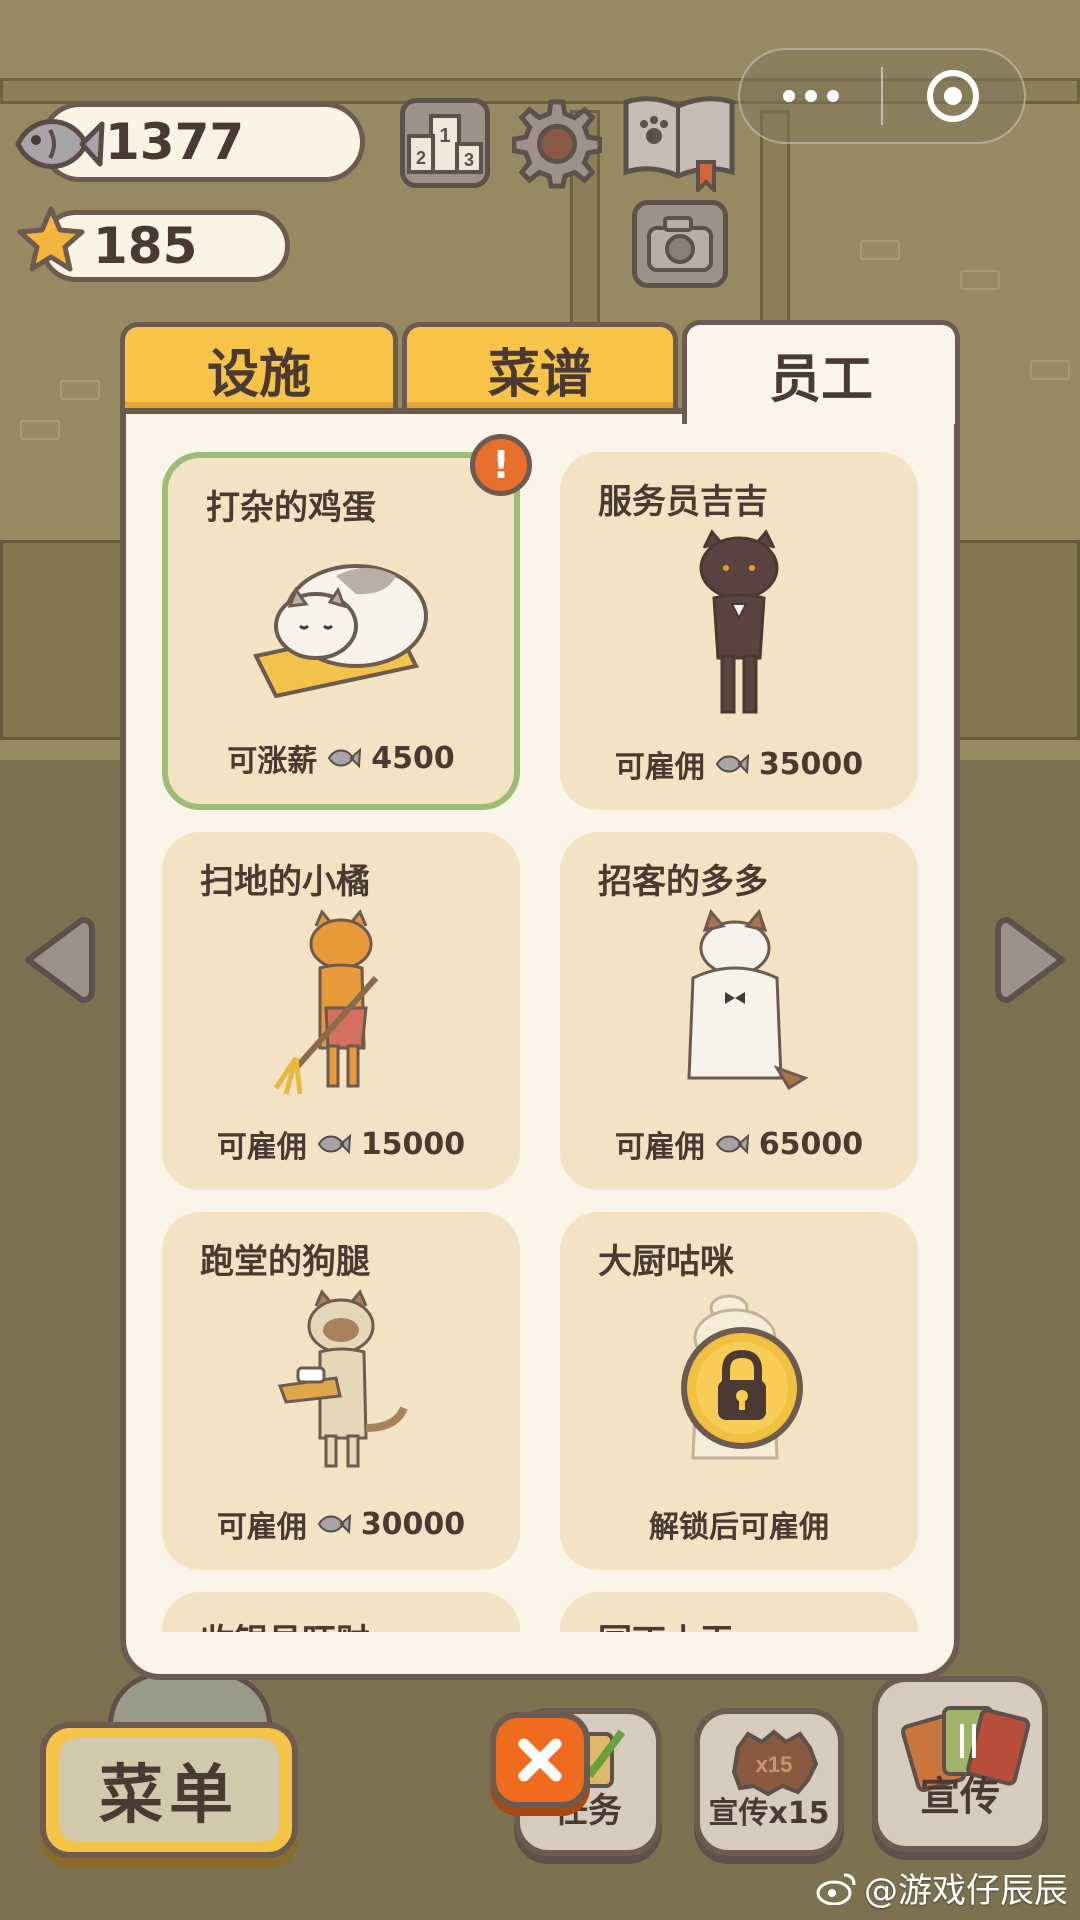  Describe the element at coordinates (413, 1524) in the screenshot. I see `staff-price: 30000` at that location.